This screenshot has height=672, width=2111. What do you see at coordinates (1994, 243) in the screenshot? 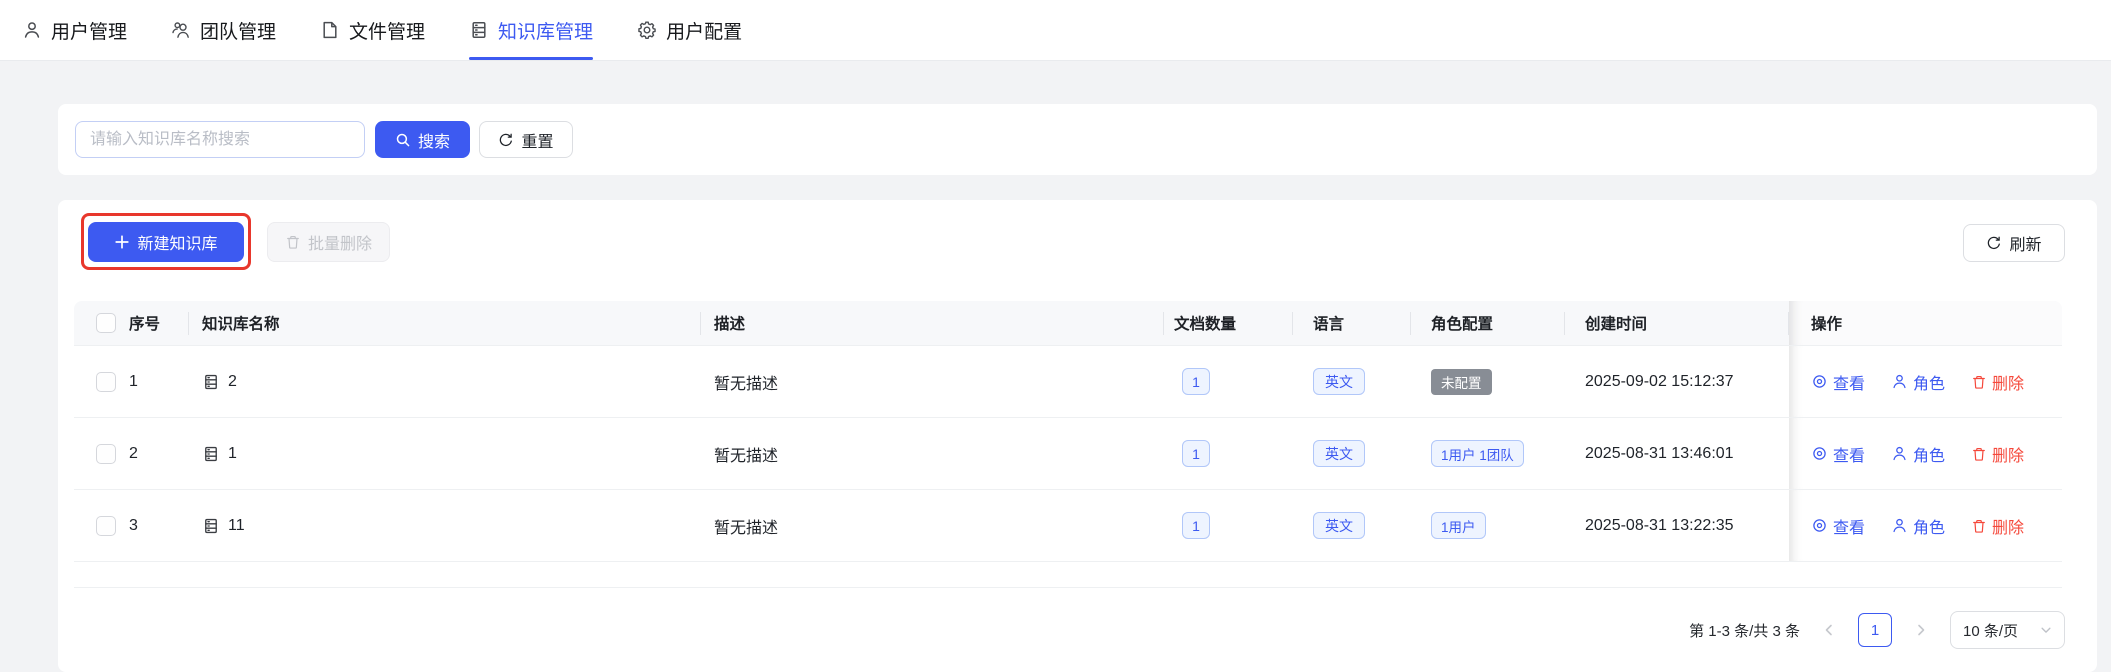
I see `refresh-icon` at bounding box center [1994, 243].